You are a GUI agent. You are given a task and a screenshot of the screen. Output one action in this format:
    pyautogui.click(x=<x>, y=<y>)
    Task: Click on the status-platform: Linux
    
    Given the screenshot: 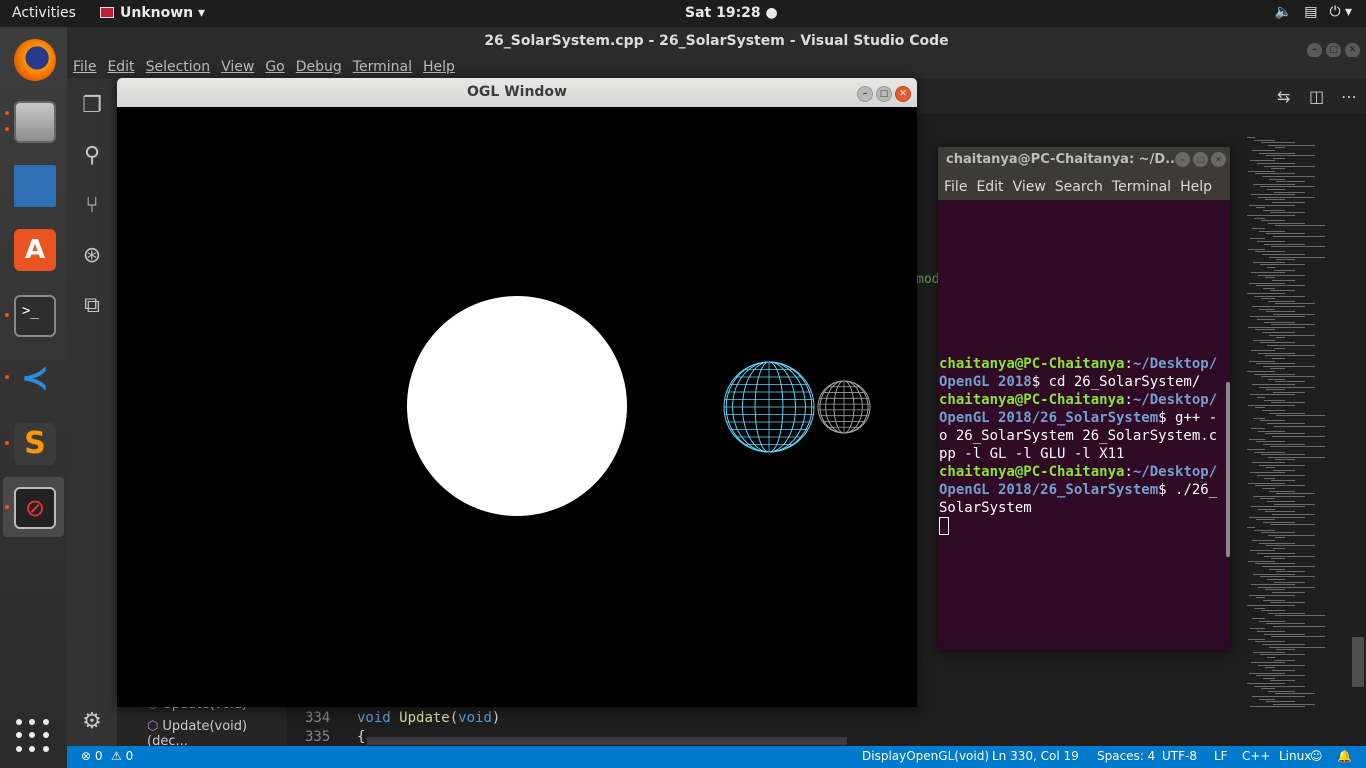 What is the action you would take?
    pyautogui.click(x=1295, y=756)
    